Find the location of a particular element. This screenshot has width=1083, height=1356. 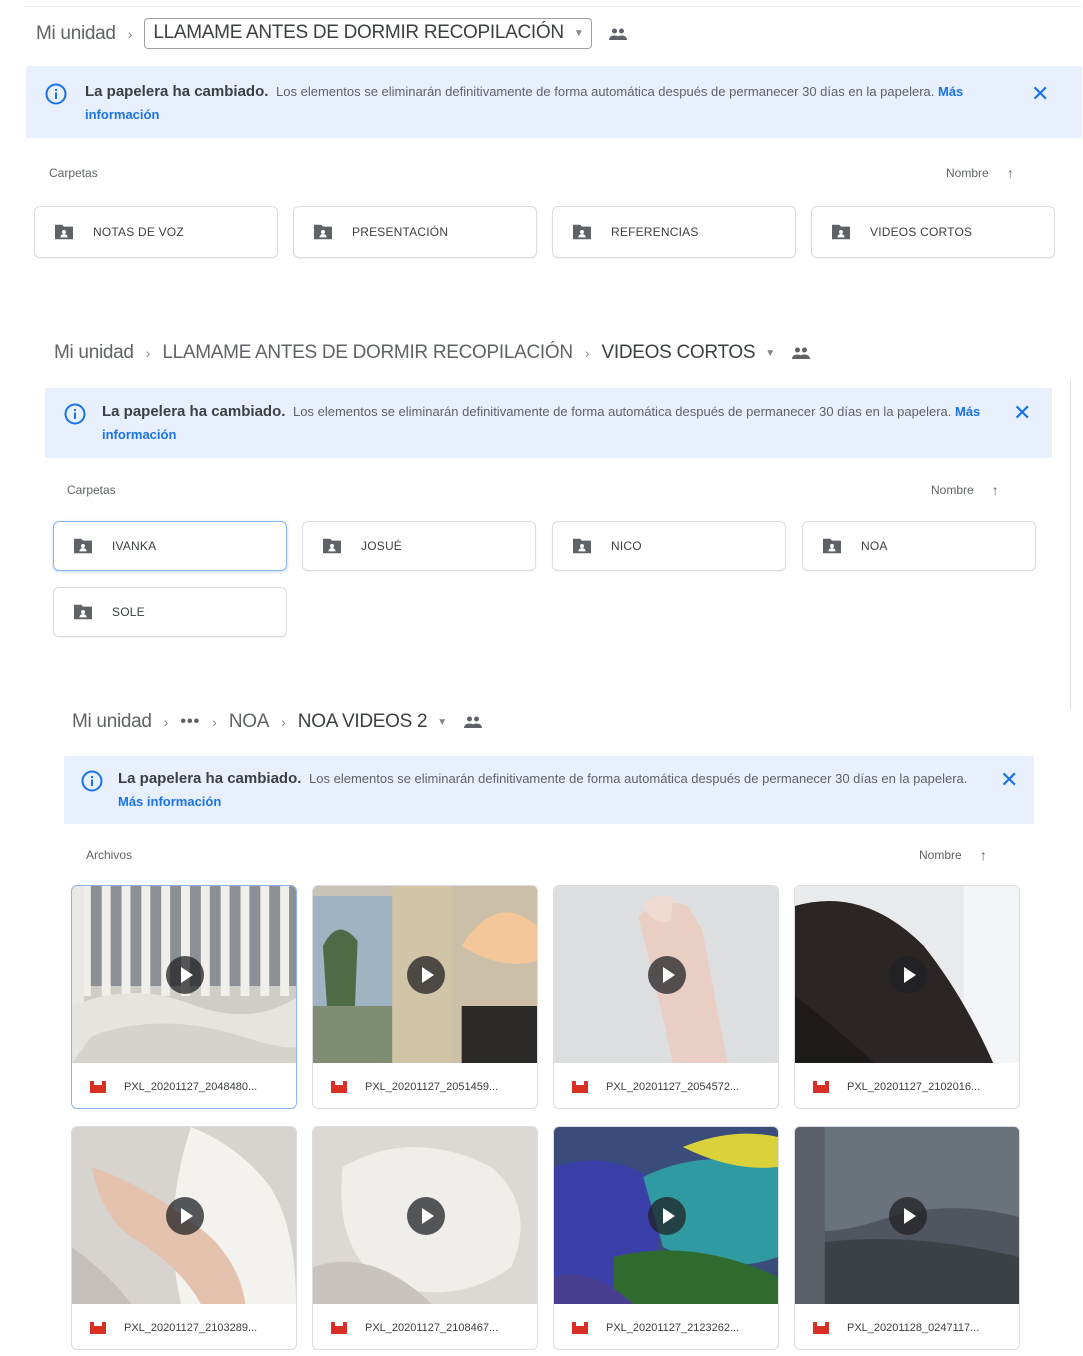

breadcrumb-current-dropdown: LLAMAME ANTES DE DORMIR RECOPILACIÓN ▼ is located at coordinates (368, 33).